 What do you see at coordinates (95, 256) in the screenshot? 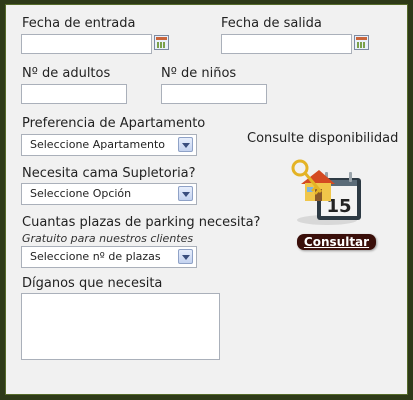
I see `parking-select-value: Seleccione nº de plazas` at bounding box center [95, 256].